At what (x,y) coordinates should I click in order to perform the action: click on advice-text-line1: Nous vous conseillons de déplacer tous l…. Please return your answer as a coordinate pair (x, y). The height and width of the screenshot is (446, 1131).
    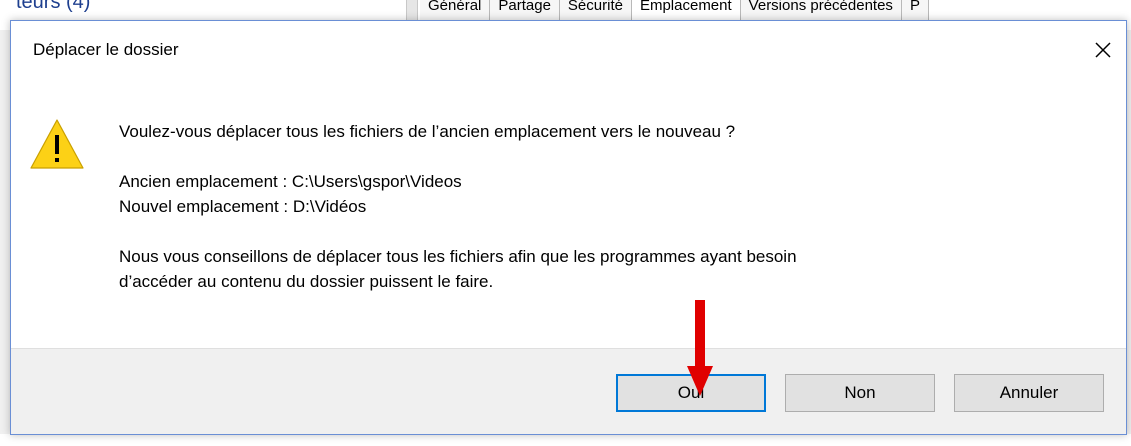
    Looking at the image, I should click on (458, 256).